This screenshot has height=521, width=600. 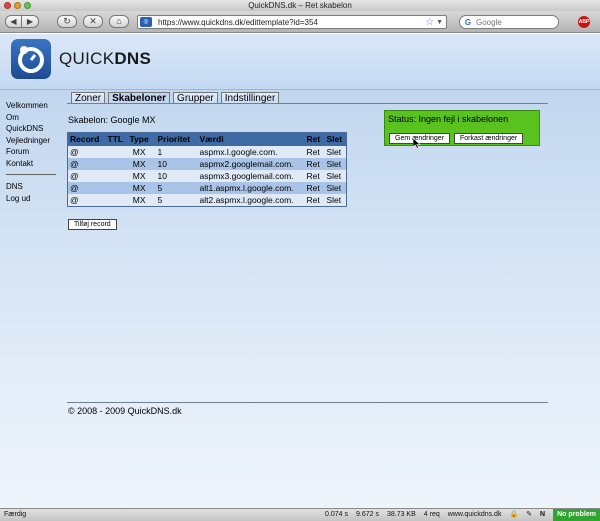 What do you see at coordinates (251, 163) in the screenshot?
I see `cell-value: aspmx2.googlemail.com.` at bounding box center [251, 163].